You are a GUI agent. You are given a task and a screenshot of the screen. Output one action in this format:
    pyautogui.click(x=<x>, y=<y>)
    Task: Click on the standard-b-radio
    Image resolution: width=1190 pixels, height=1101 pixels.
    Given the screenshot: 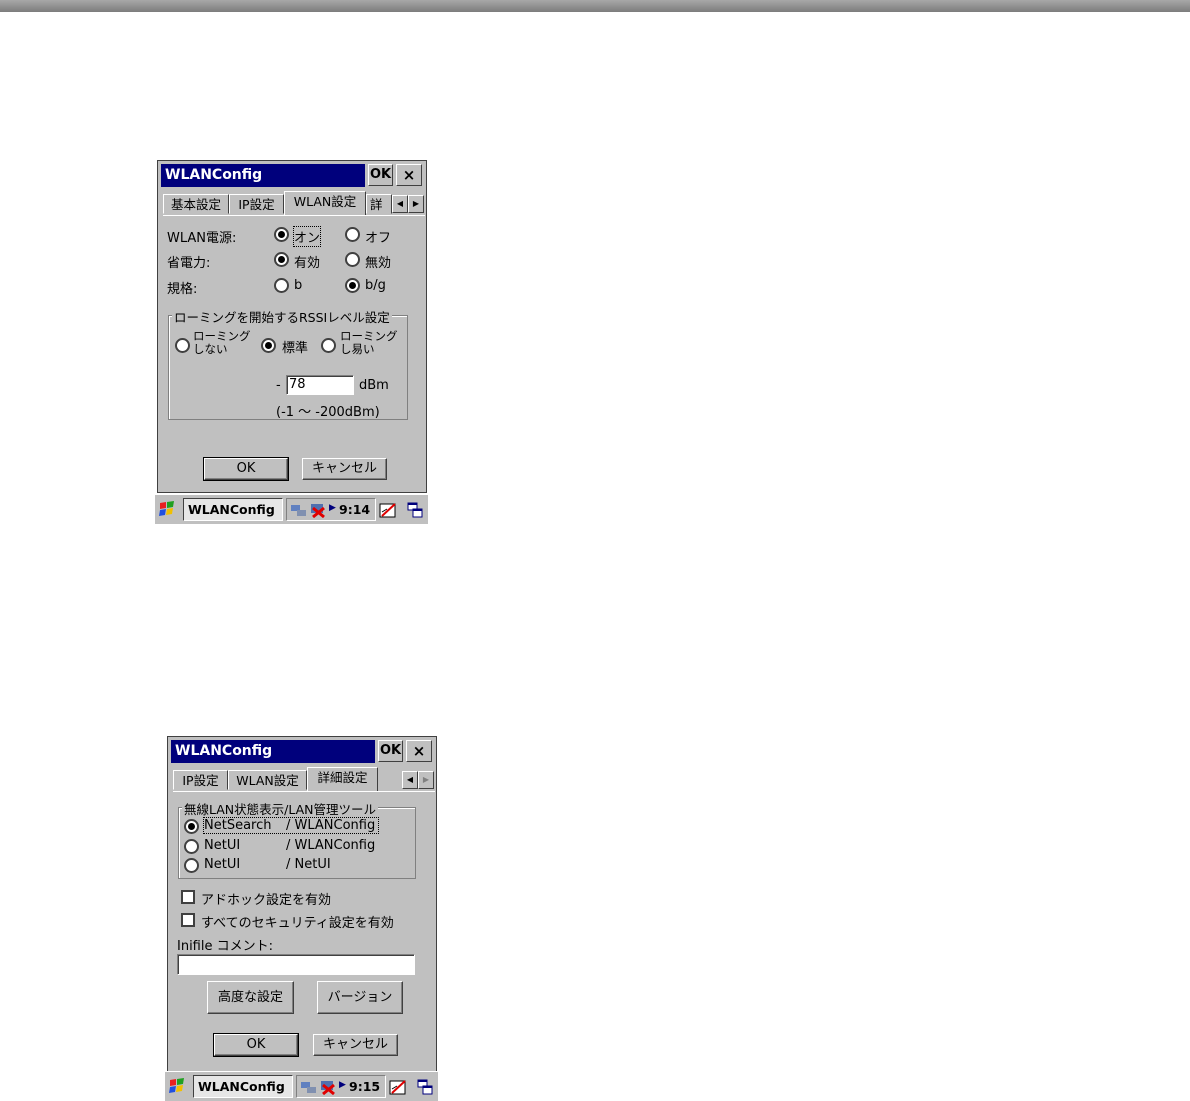 What is the action you would take?
    pyautogui.click(x=281, y=285)
    